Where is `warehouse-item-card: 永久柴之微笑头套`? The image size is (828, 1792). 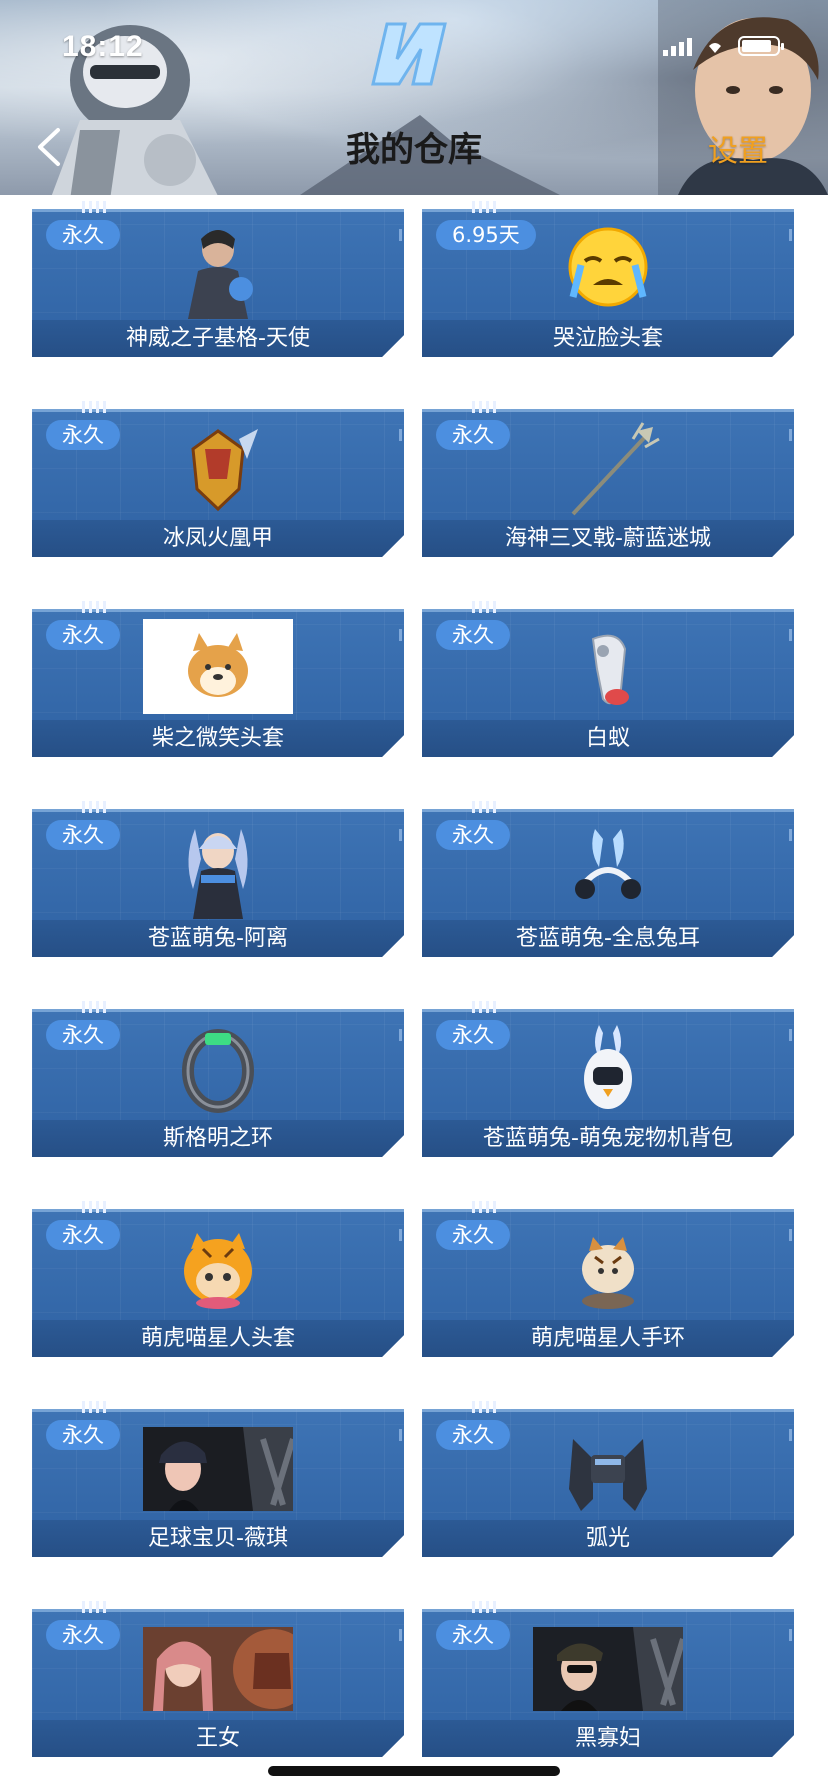
warehouse-item-card: 永久柴之微笑头套 is located at coordinates (218, 679).